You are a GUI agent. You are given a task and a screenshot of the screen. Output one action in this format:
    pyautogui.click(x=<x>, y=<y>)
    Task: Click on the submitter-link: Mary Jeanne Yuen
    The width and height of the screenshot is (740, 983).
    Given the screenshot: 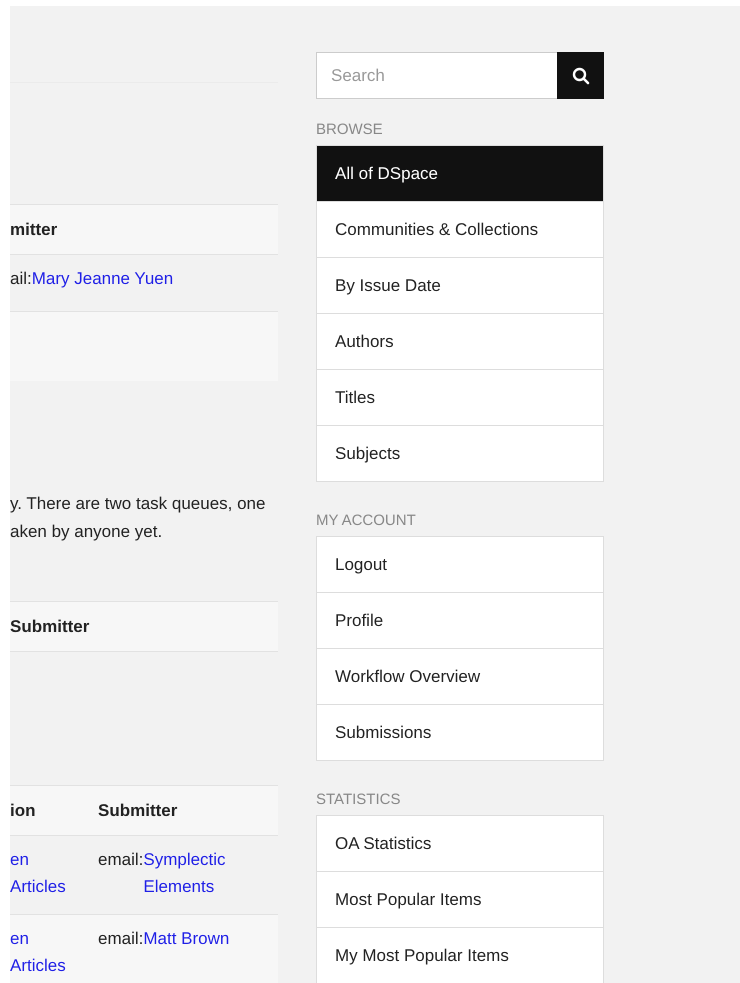 What is the action you would take?
    pyautogui.click(x=103, y=278)
    